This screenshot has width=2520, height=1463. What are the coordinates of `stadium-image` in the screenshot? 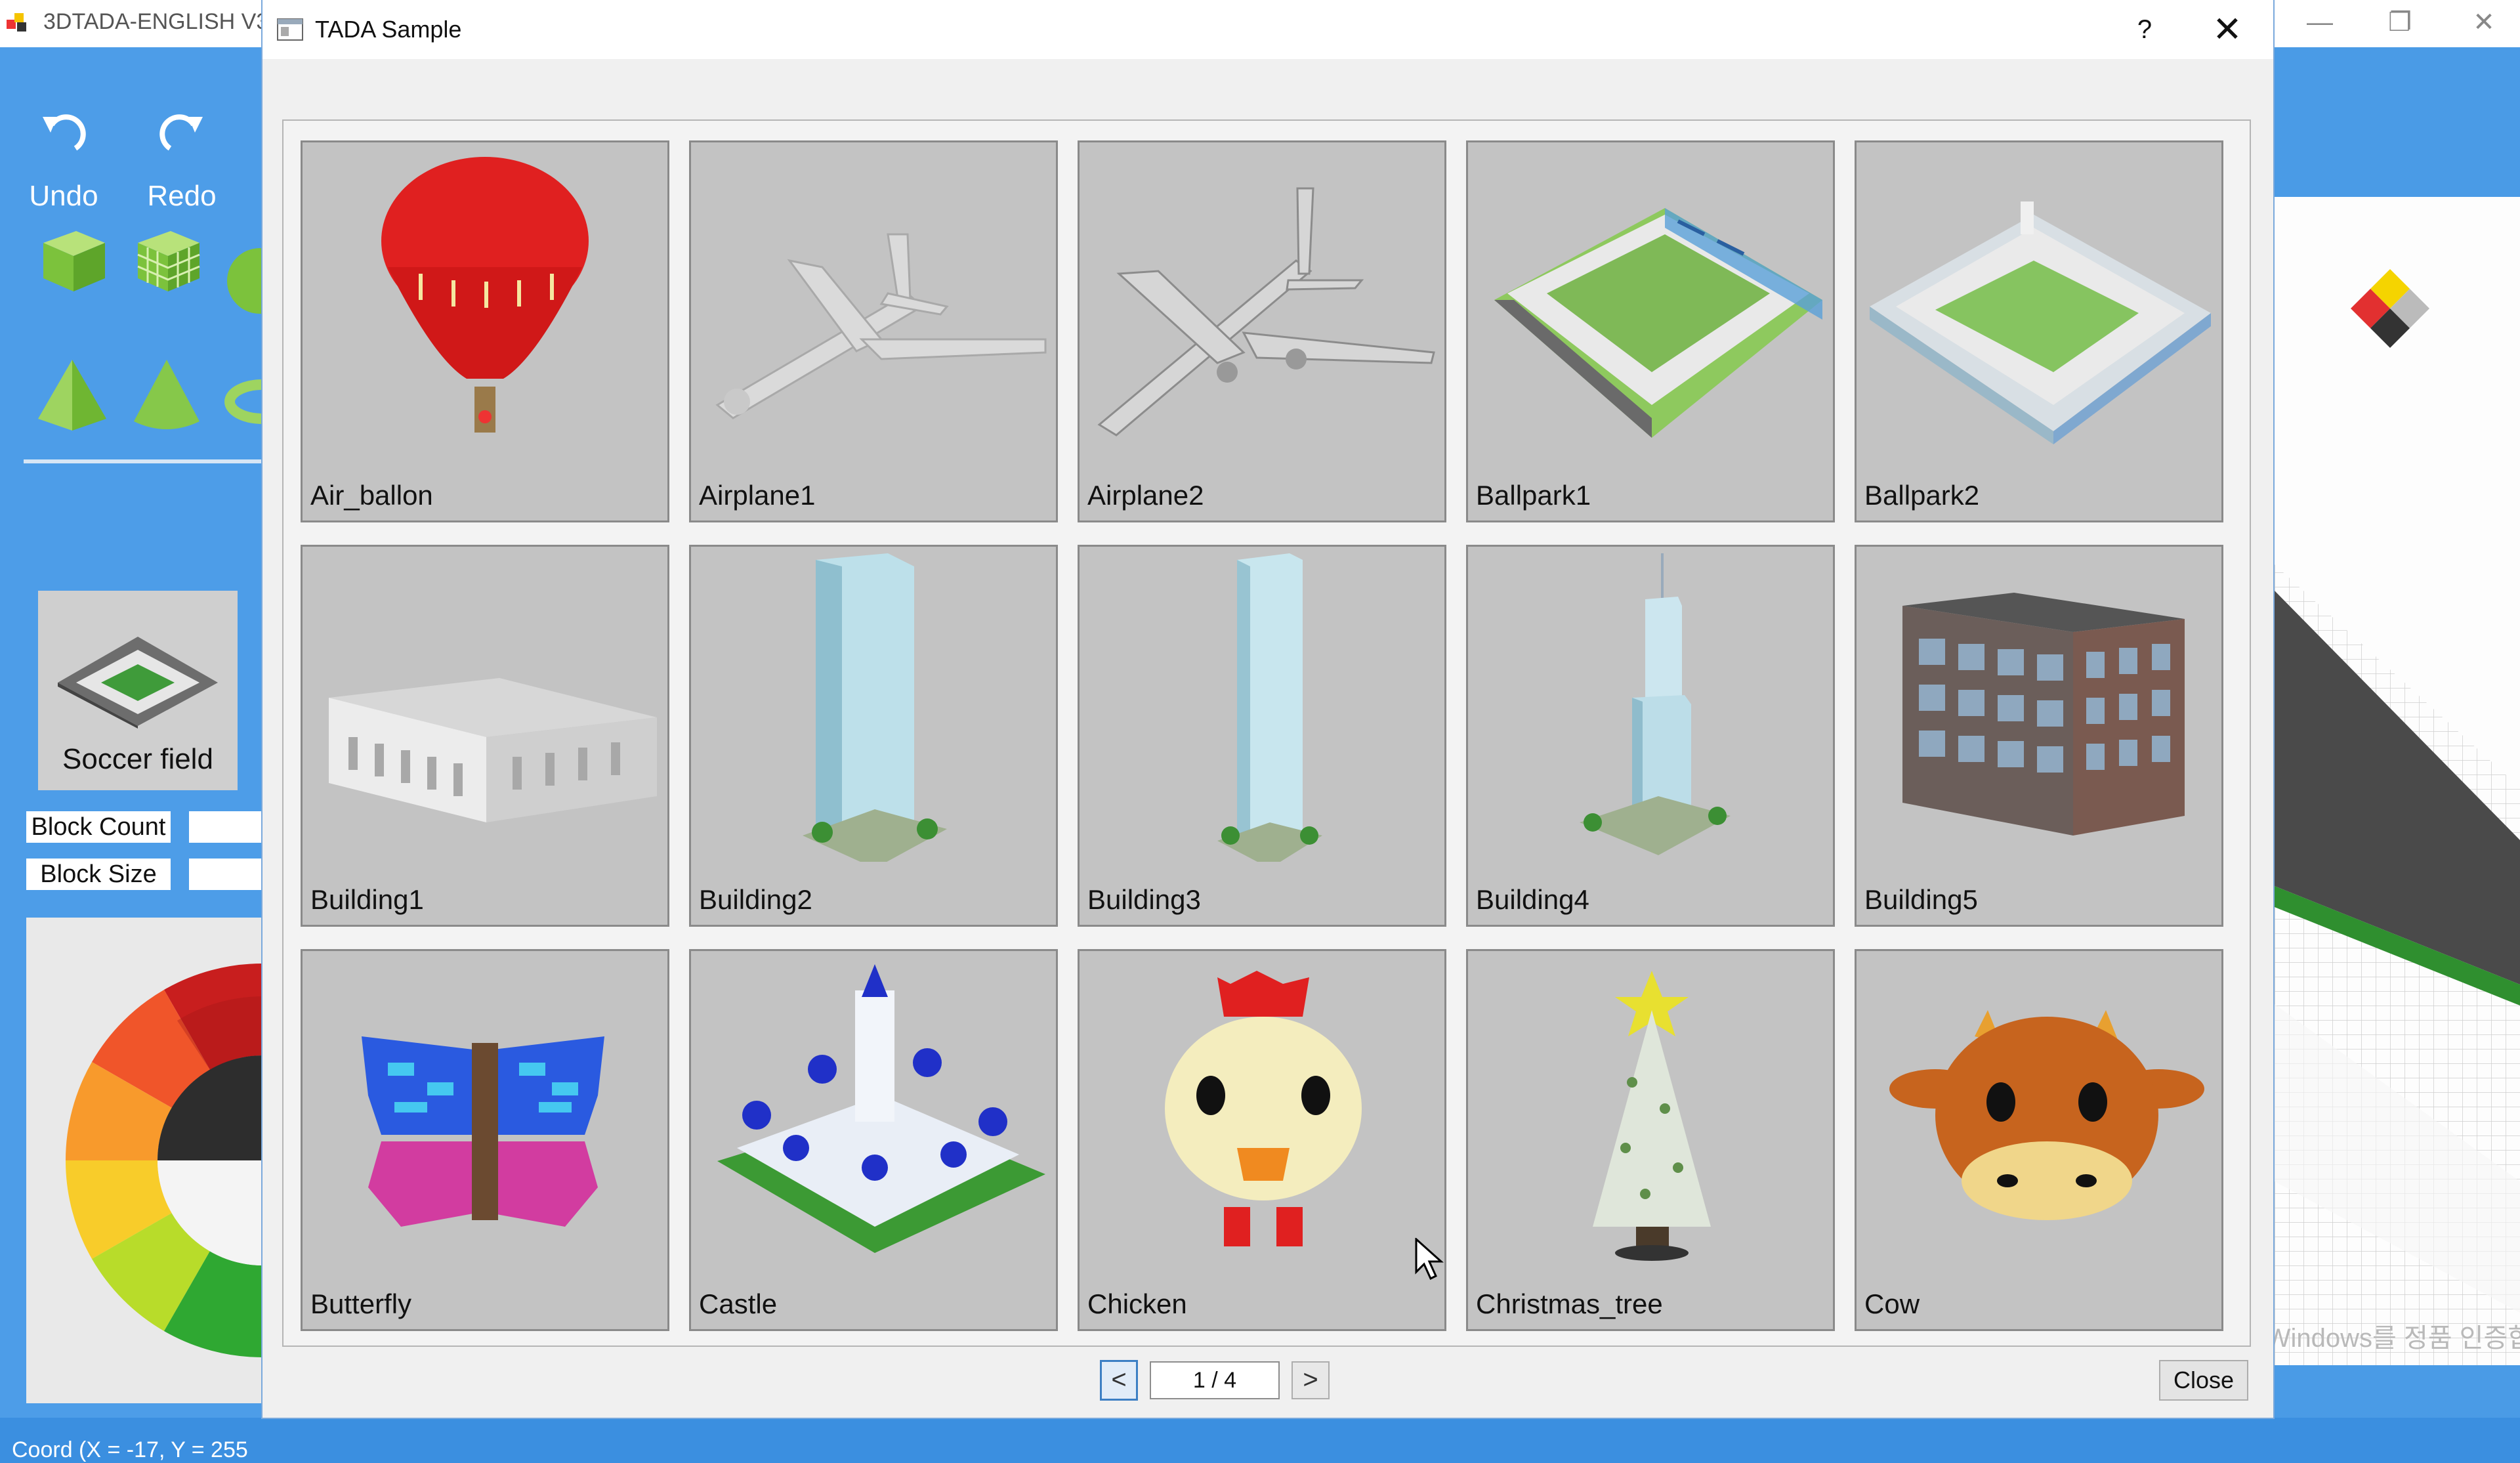 It's located at (138, 683).